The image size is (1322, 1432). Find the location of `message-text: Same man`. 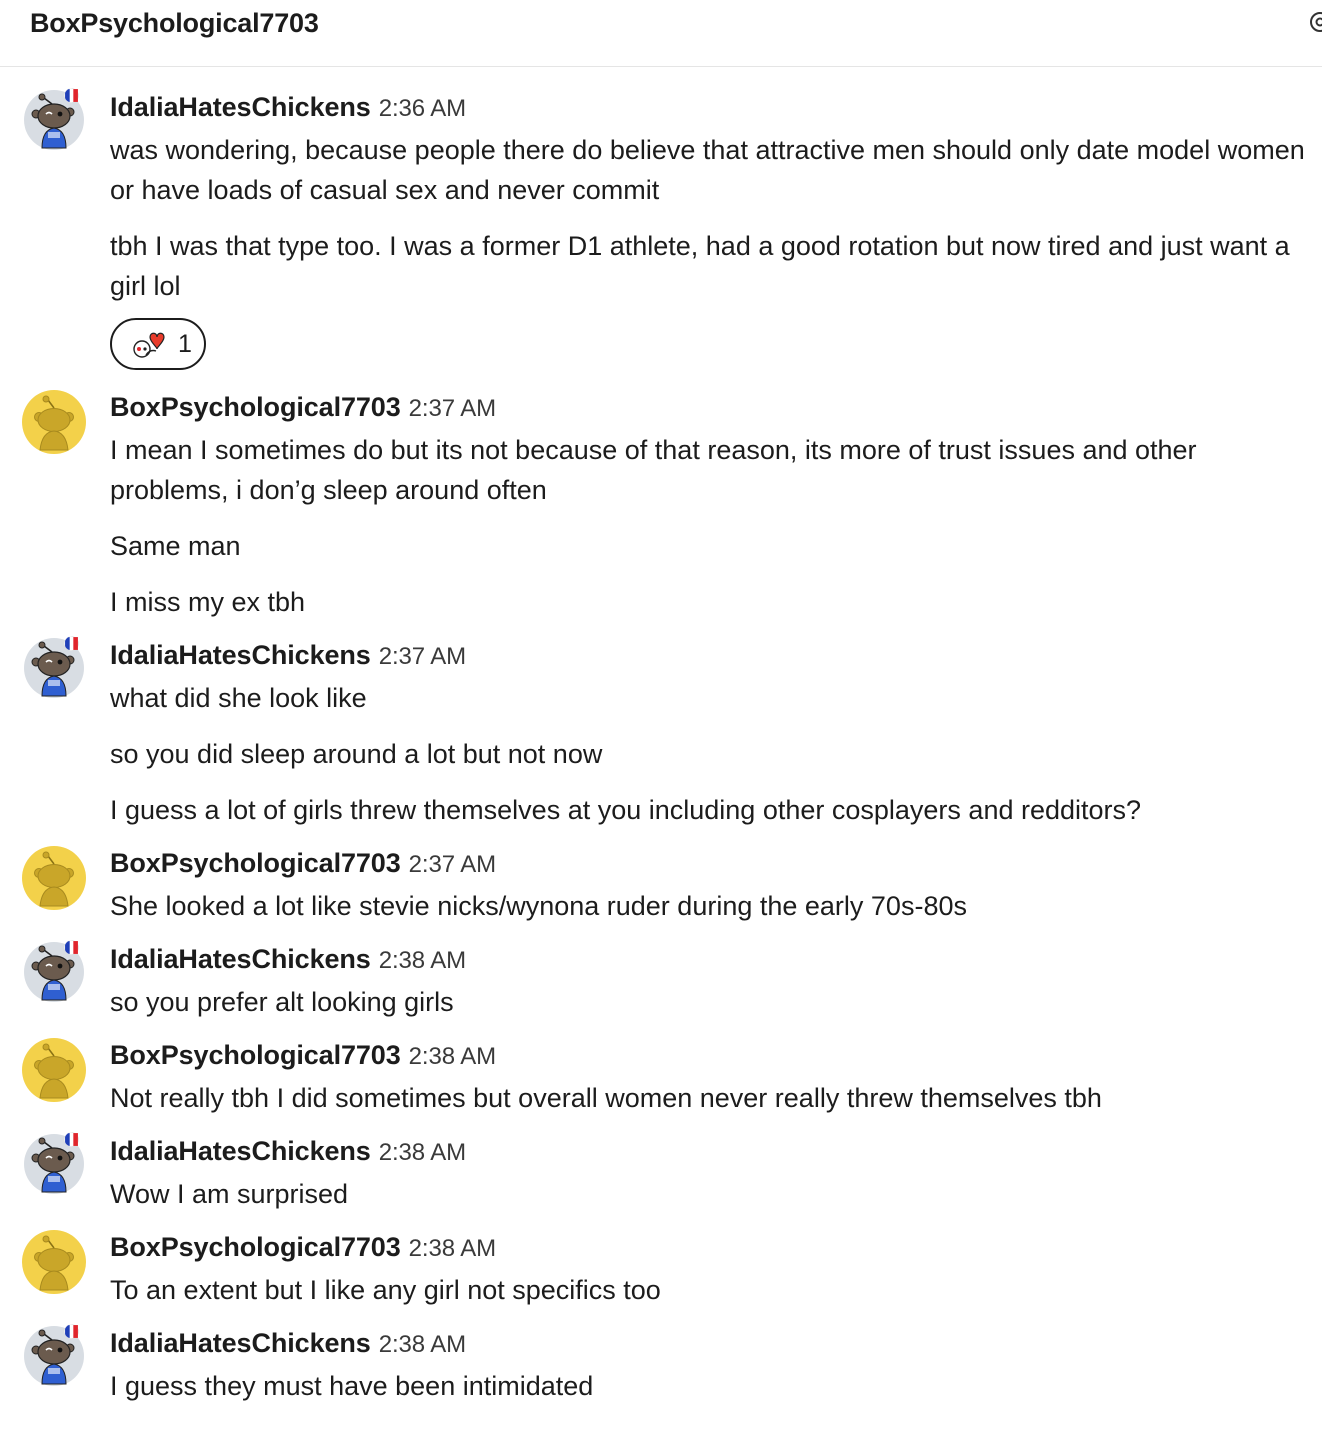

message-text: Same man is located at coordinates (175, 546).